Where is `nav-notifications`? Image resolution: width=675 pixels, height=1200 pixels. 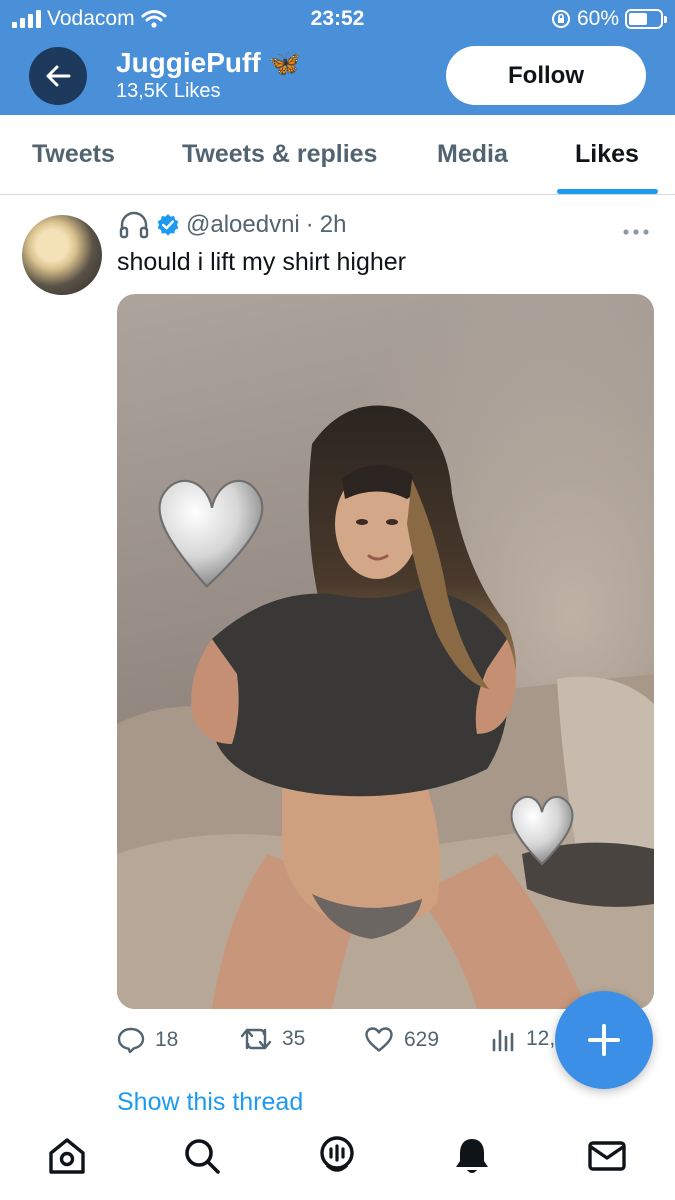 nav-notifications is located at coordinates (472, 1156).